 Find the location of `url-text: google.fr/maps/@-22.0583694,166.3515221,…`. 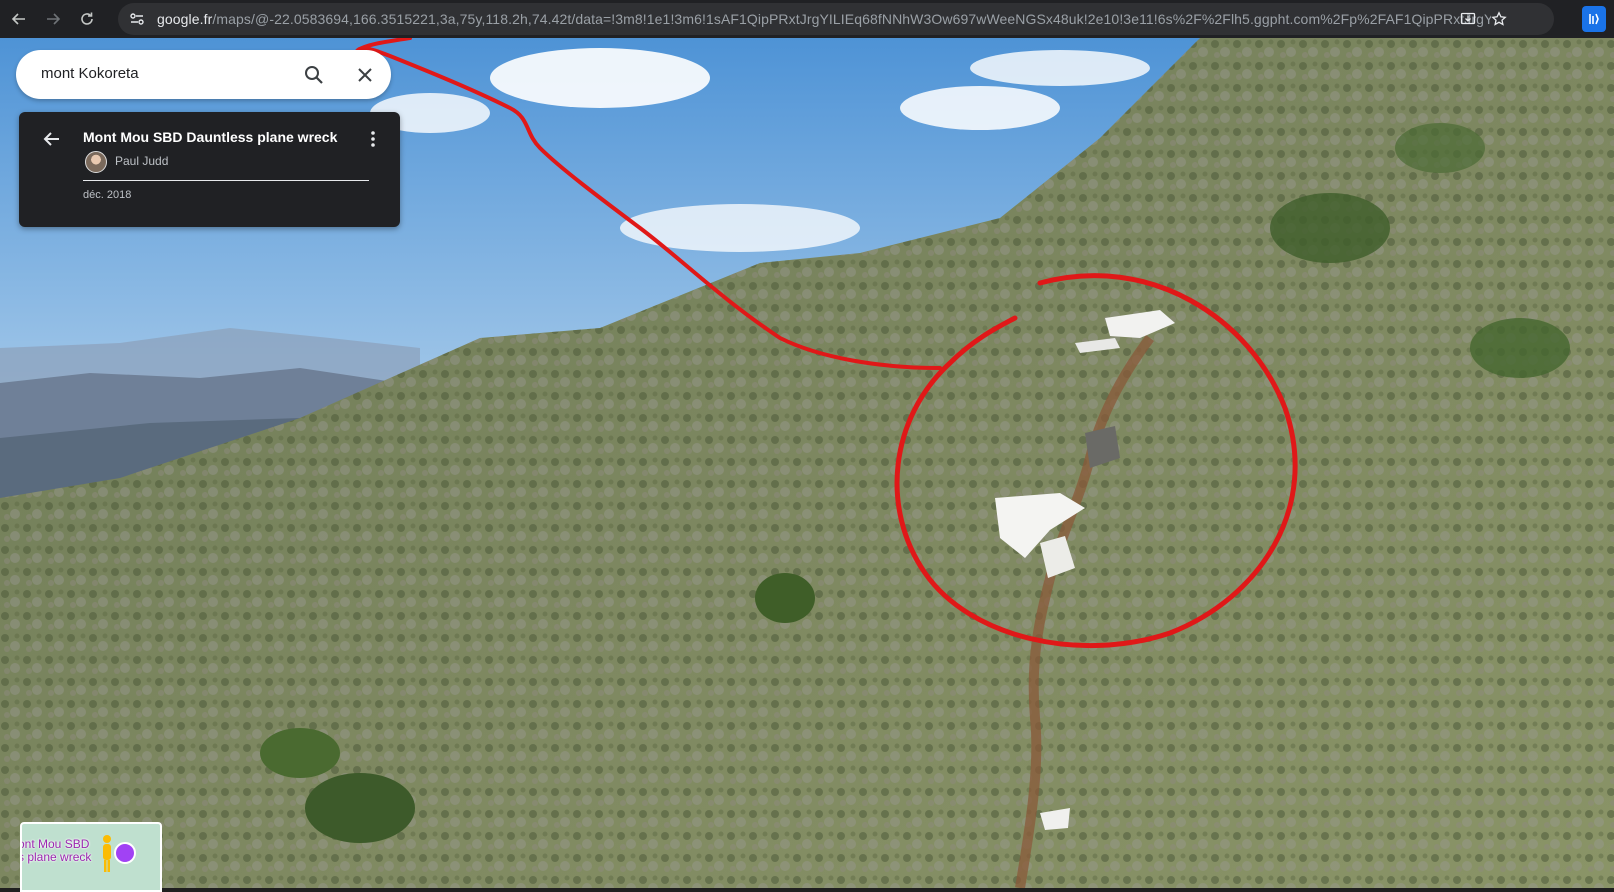

url-text: google.fr/maps/@-22.0583694,166.3515221,… is located at coordinates (824, 19).